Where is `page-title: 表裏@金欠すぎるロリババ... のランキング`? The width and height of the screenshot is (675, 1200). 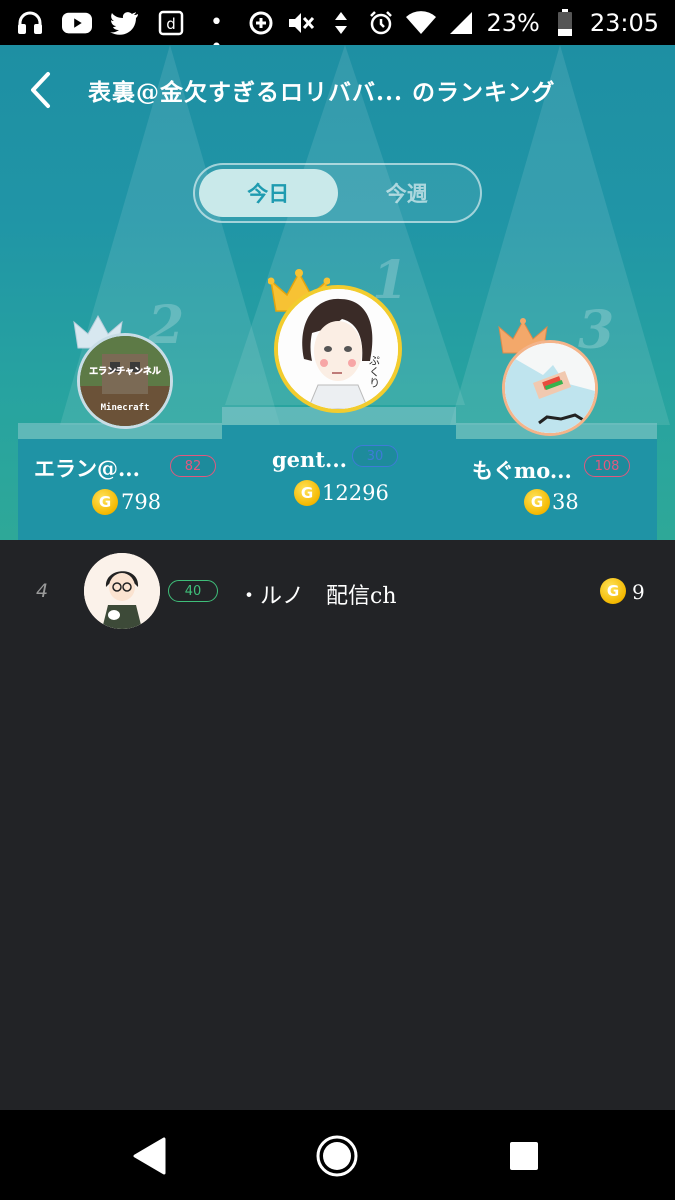 page-title: 表裏@金欠すぎるロリババ... のランキング is located at coordinates (322, 92).